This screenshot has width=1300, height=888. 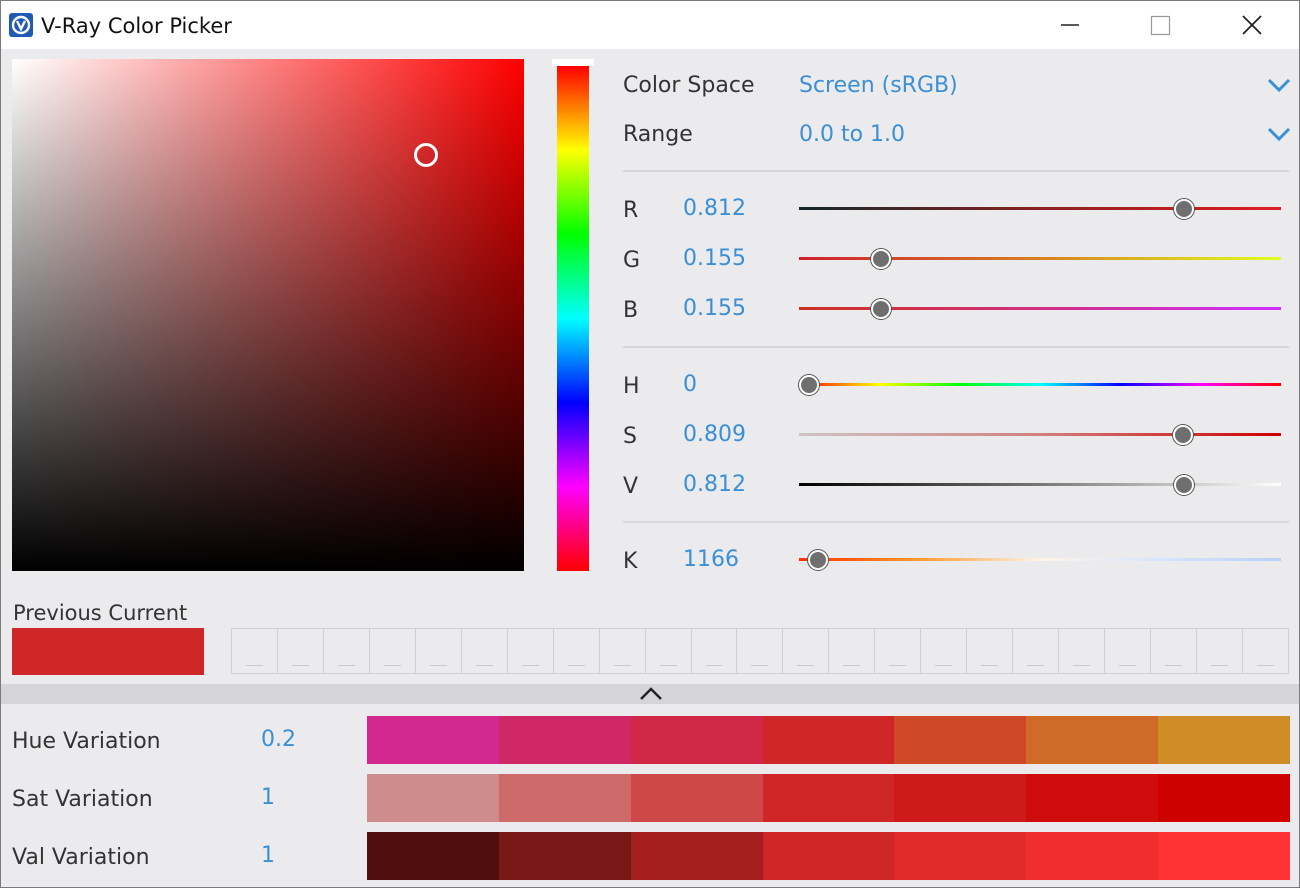 What do you see at coordinates (1161, 25) in the screenshot?
I see `maximize-button` at bounding box center [1161, 25].